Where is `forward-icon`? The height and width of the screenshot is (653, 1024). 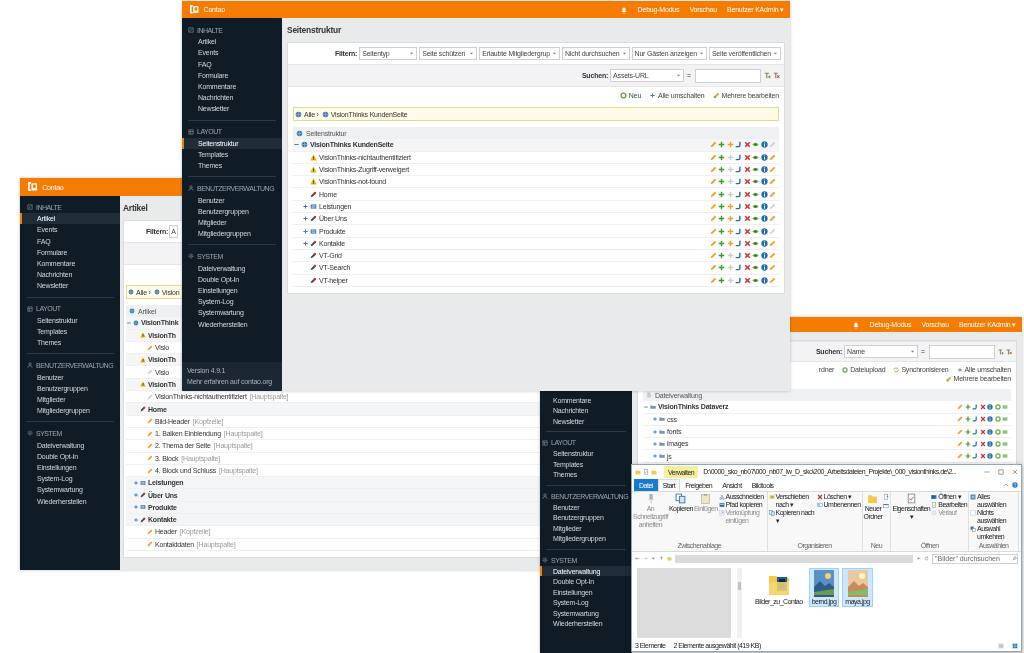 forward-icon is located at coordinates (645, 558).